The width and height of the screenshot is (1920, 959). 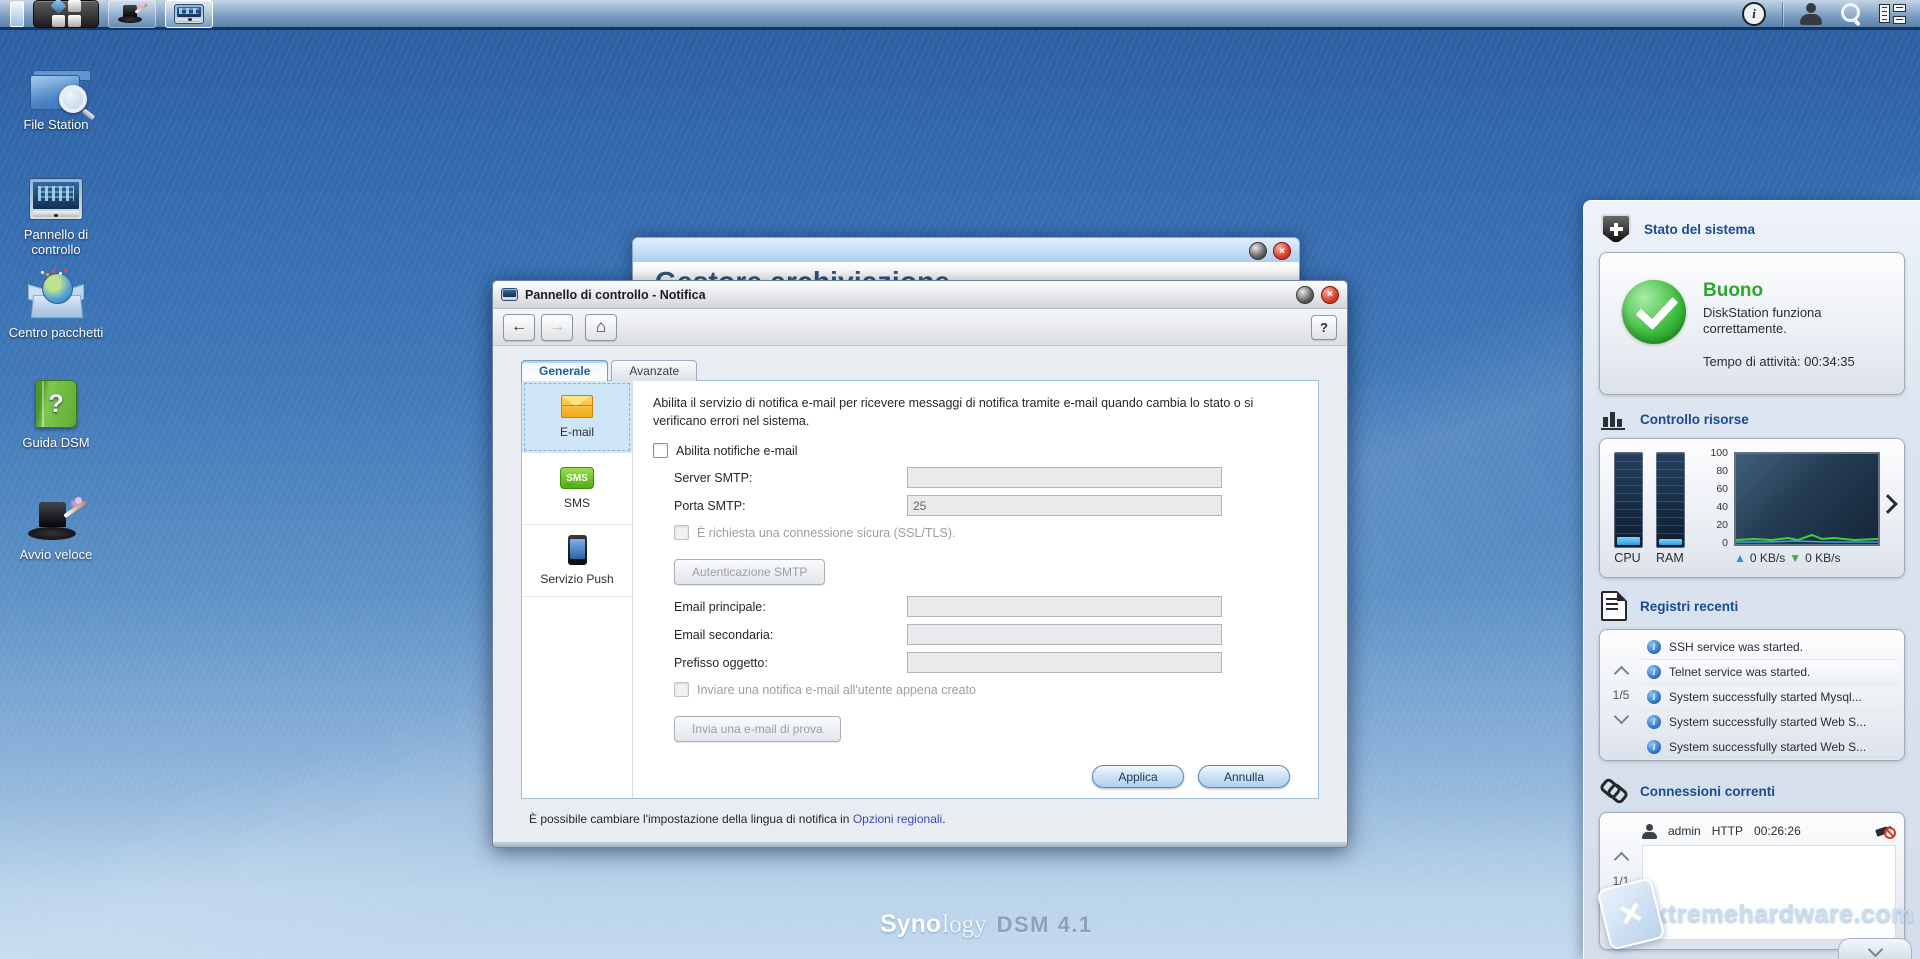 What do you see at coordinates (1064, 478) in the screenshot?
I see `smtp-server-input` at bounding box center [1064, 478].